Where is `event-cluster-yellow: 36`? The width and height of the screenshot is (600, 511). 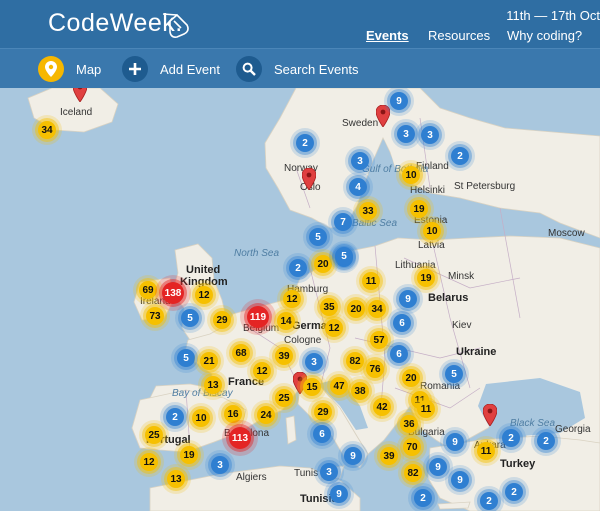
event-cluster-yellow: 36 is located at coordinates (409, 424).